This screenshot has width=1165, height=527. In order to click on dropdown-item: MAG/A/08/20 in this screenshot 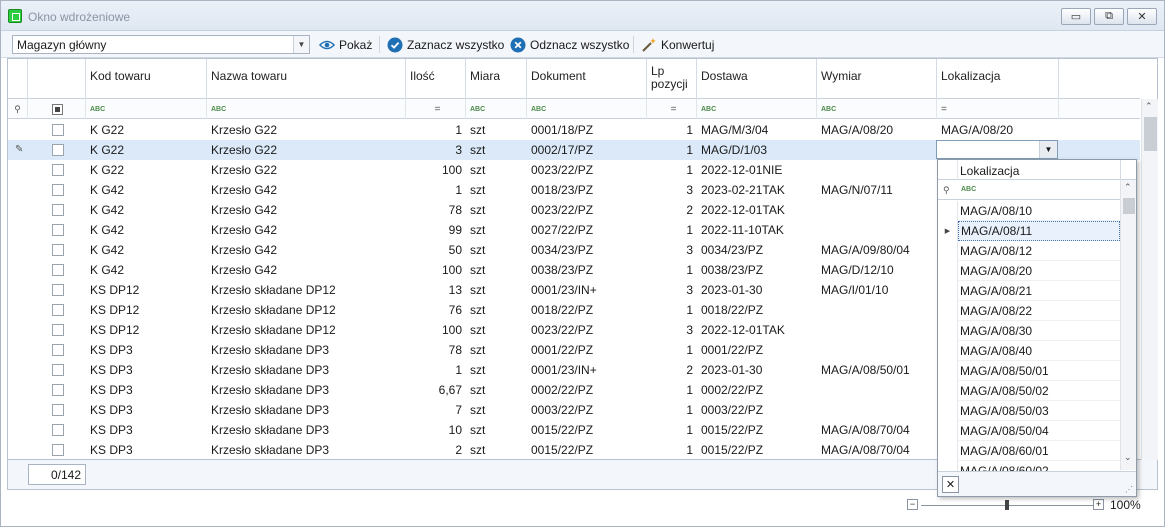, I will do `click(1029, 271)`.